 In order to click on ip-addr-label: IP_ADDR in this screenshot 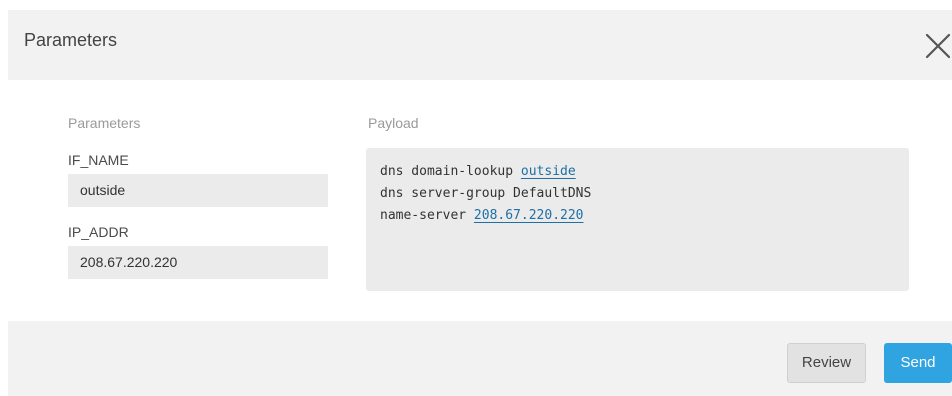, I will do `click(98, 232)`.